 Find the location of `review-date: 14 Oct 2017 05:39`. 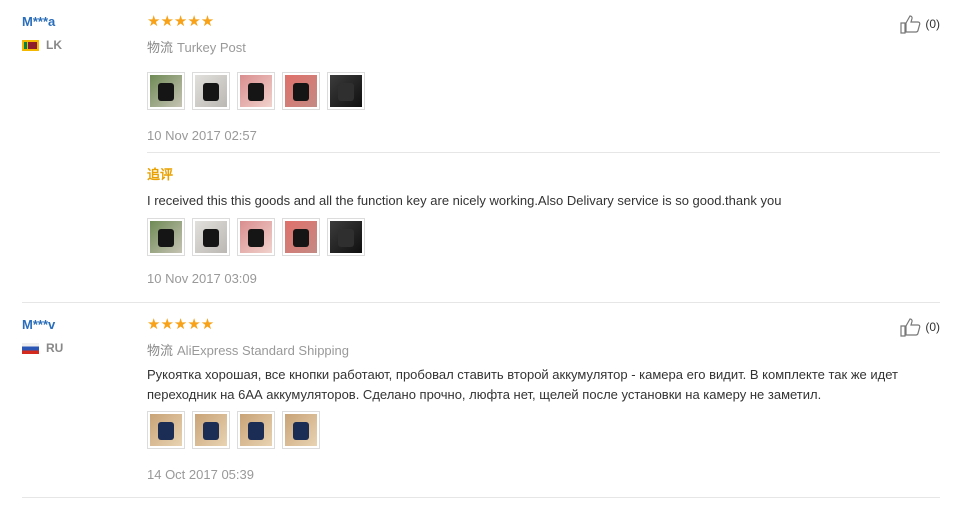

review-date: 14 Oct 2017 05:39 is located at coordinates (200, 474).